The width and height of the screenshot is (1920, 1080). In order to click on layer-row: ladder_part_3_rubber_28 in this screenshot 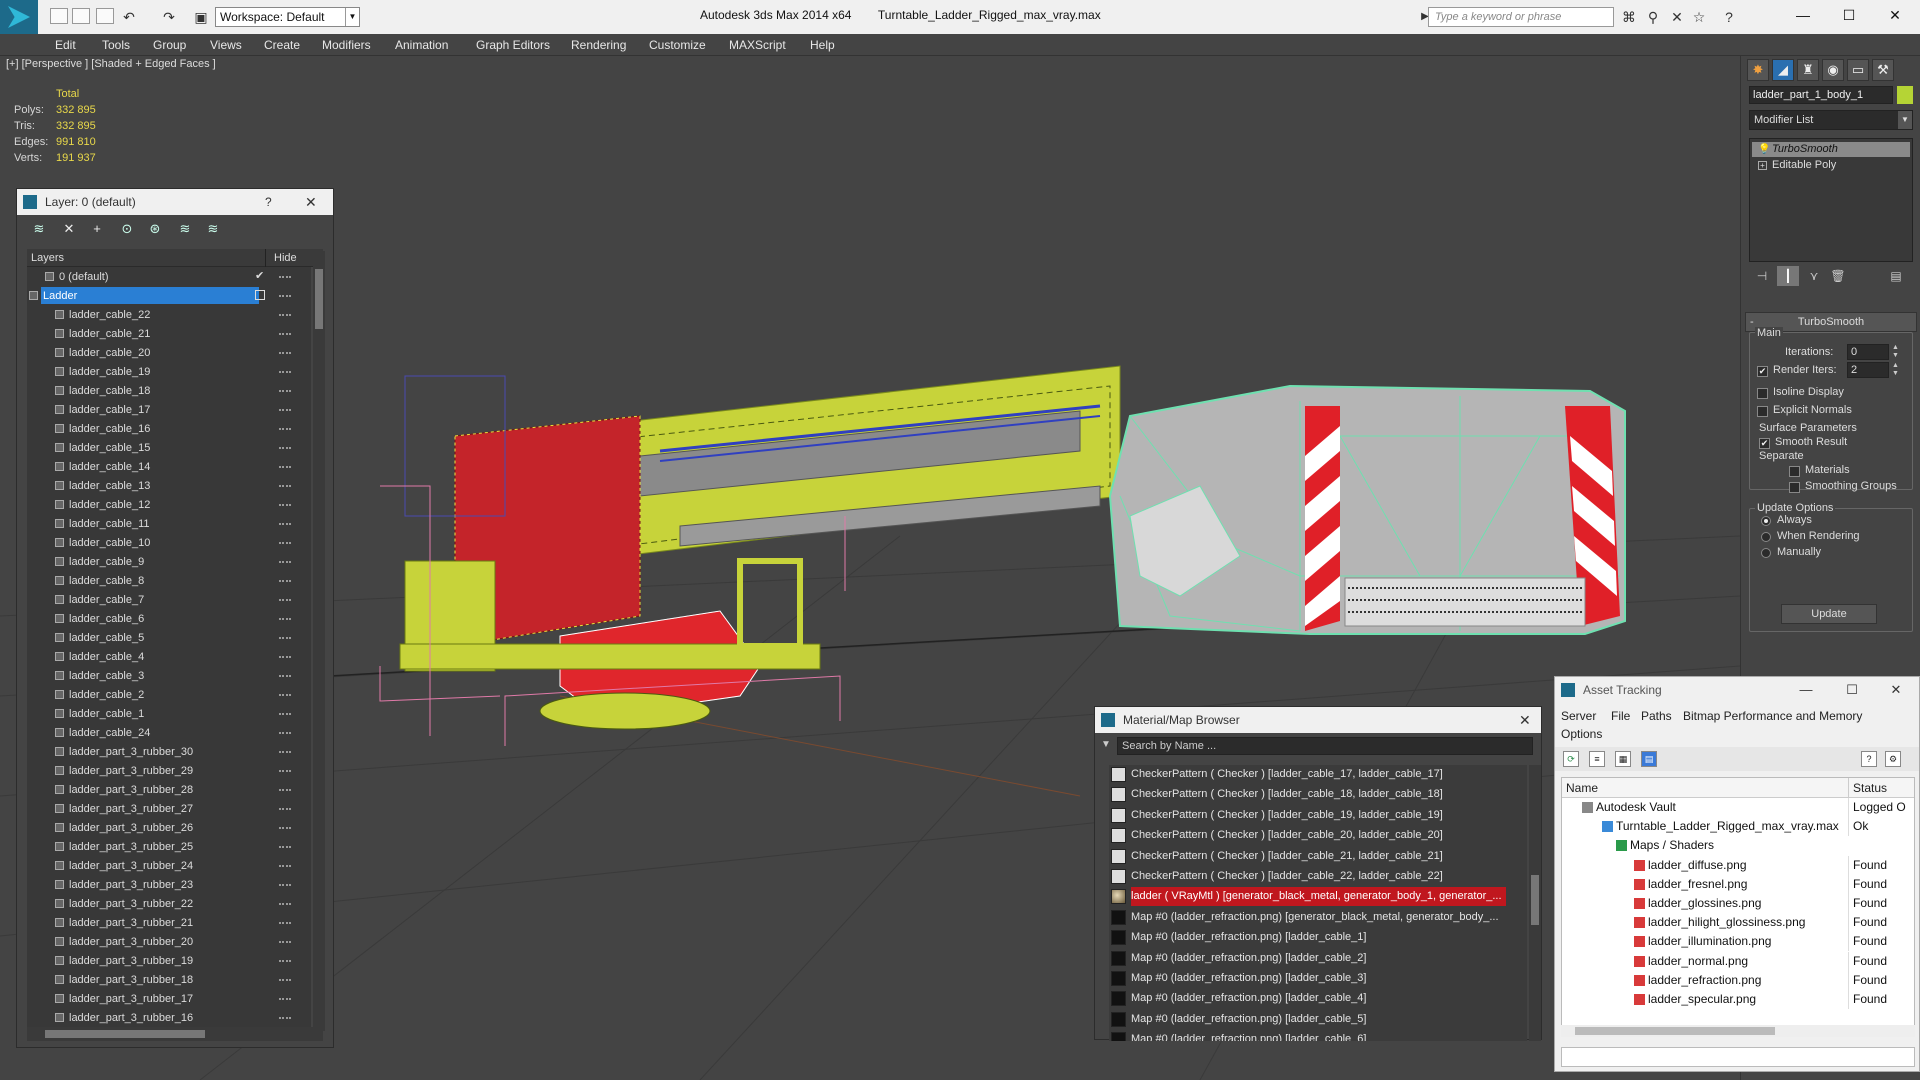, I will do `click(169, 789)`.